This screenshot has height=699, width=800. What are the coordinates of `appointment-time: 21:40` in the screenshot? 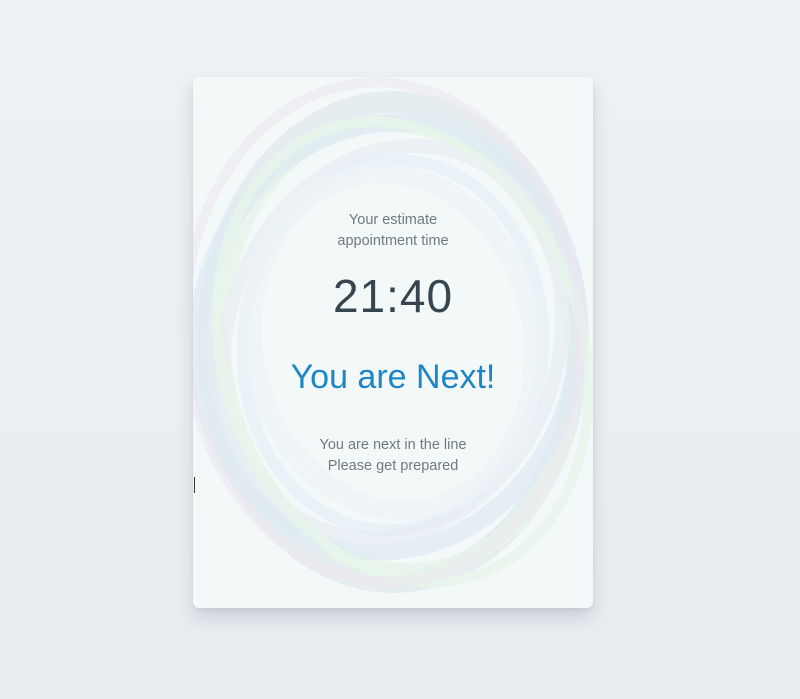 It's located at (393, 296).